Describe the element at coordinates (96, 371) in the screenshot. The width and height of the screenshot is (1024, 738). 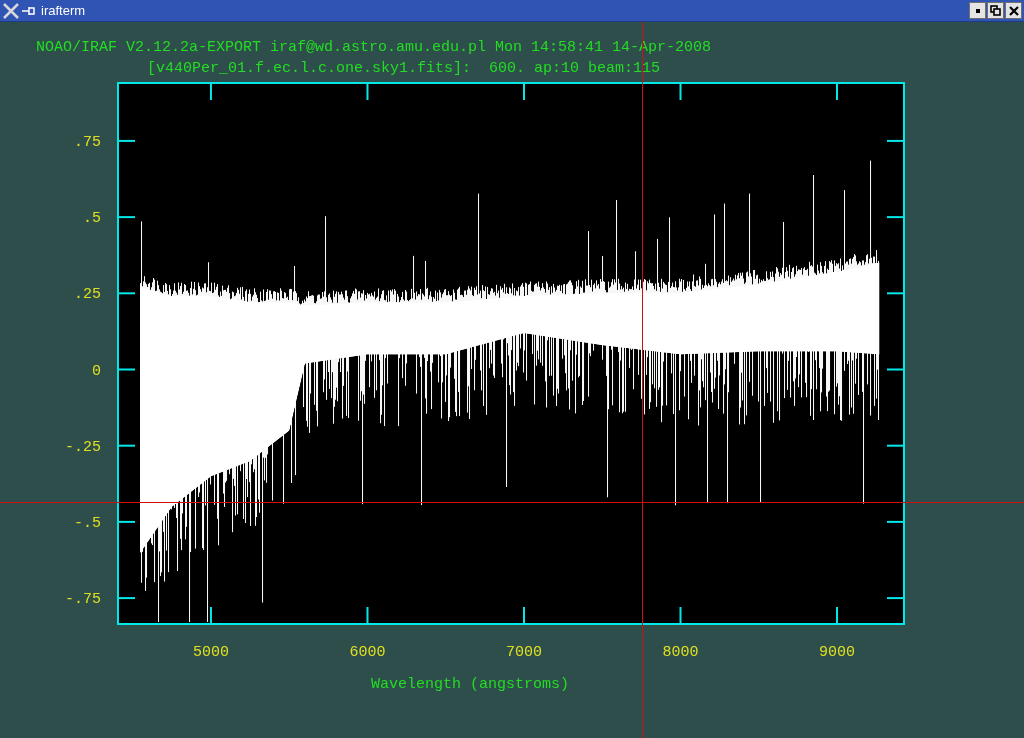
I see `y-tick-label: 0` at that location.